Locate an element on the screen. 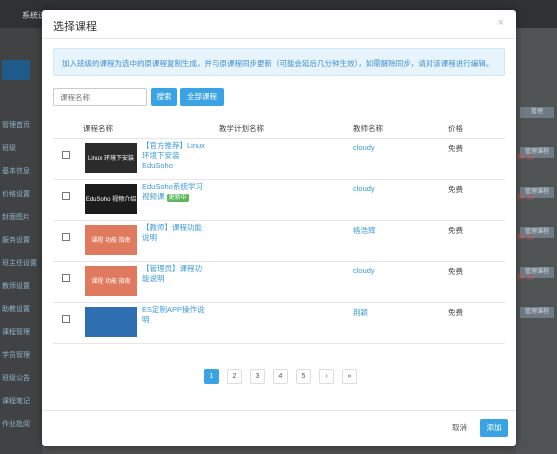 This screenshot has width=557, height=454. course-thumbnail-text: Linux 环境下安装 is located at coordinates (110, 159).